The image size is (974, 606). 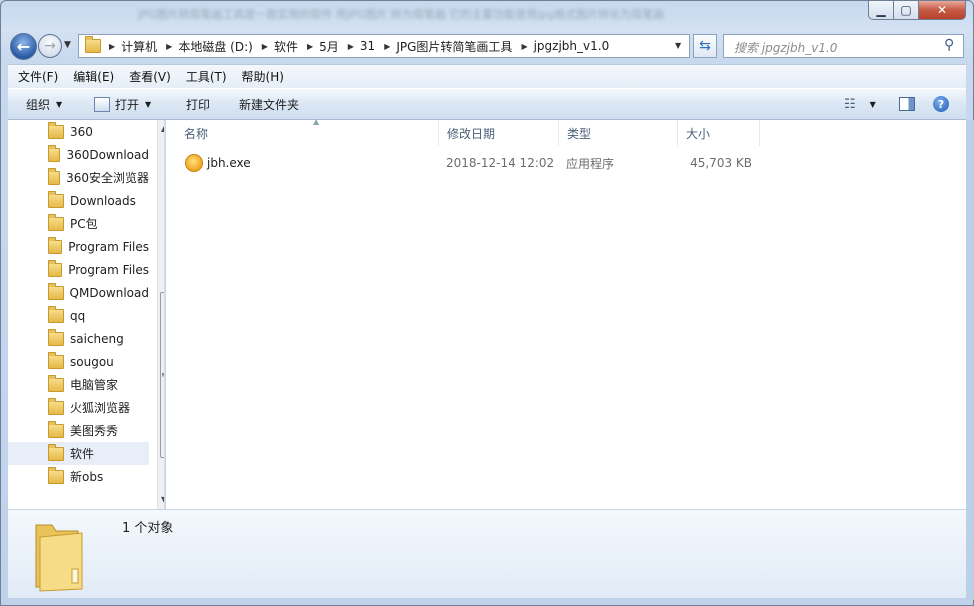 What do you see at coordinates (147, 76) in the screenshot?
I see `menu-view: 查看(V)` at bounding box center [147, 76].